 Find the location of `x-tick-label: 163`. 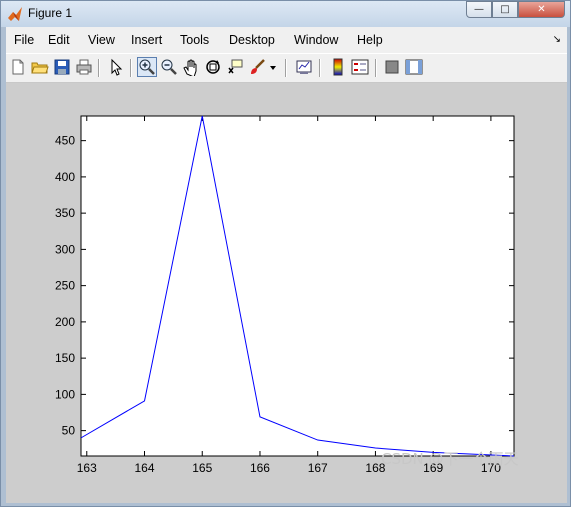

x-tick-label: 163 is located at coordinates (87, 468).